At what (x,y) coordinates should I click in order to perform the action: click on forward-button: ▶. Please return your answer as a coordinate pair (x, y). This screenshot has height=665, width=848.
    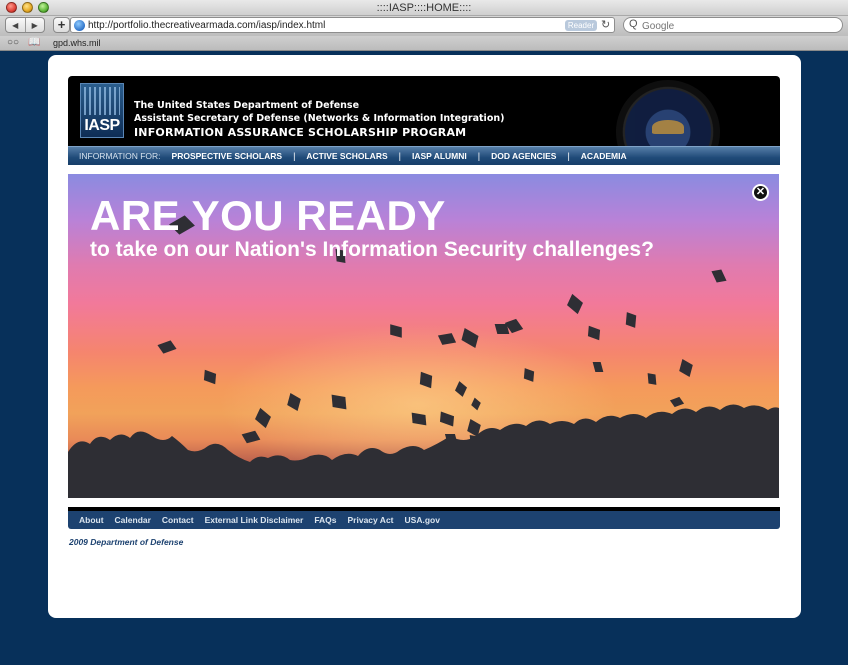
    Looking at the image, I should click on (34, 25).